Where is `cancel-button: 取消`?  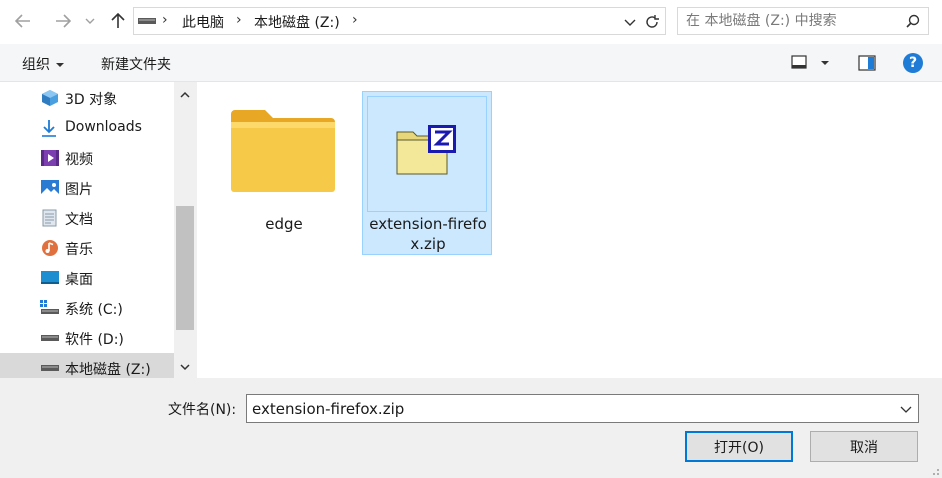
cancel-button: 取消 is located at coordinates (864, 446).